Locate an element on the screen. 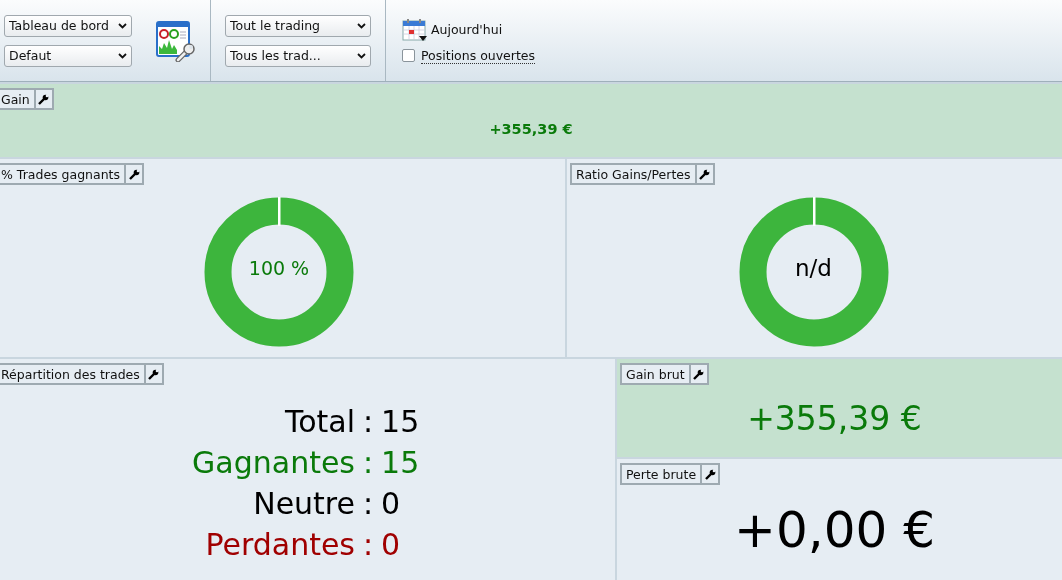 This screenshot has width=1062, height=580. donut-center-label: n/d is located at coordinates (813, 268).